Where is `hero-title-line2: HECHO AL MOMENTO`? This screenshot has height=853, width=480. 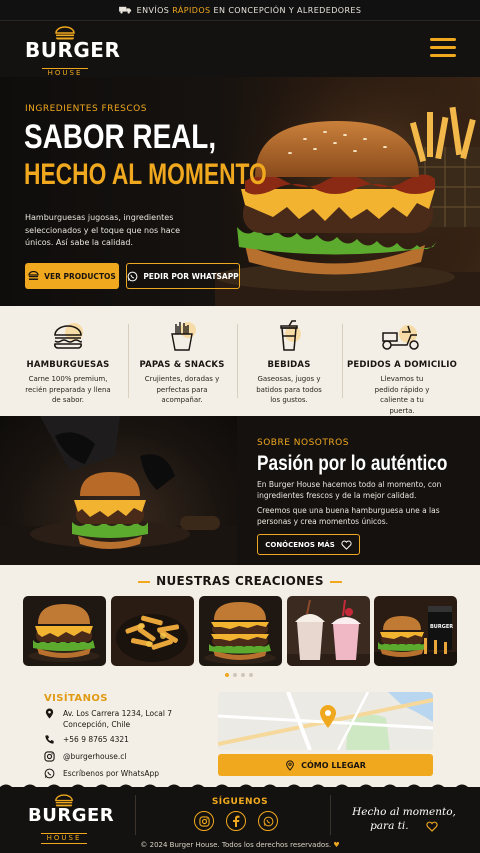 hero-title-line2: HECHO AL MOMENTO is located at coordinates (145, 174).